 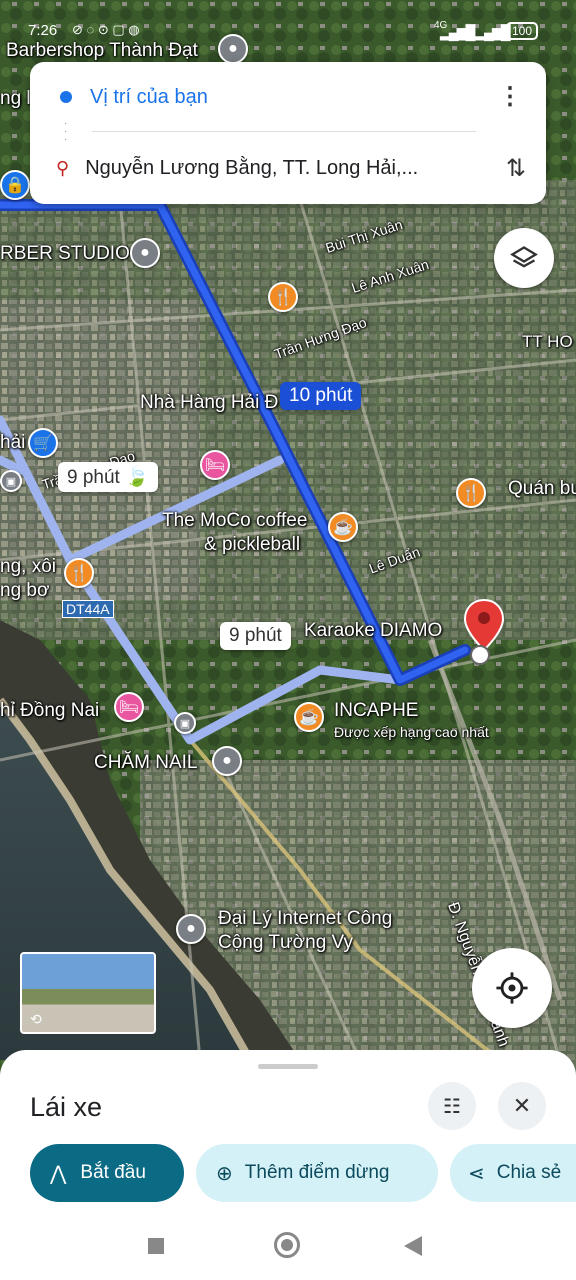 What do you see at coordinates (149, 97) in the screenshot?
I see `origin-field: Vị trí của bạn` at bounding box center [149, 97].